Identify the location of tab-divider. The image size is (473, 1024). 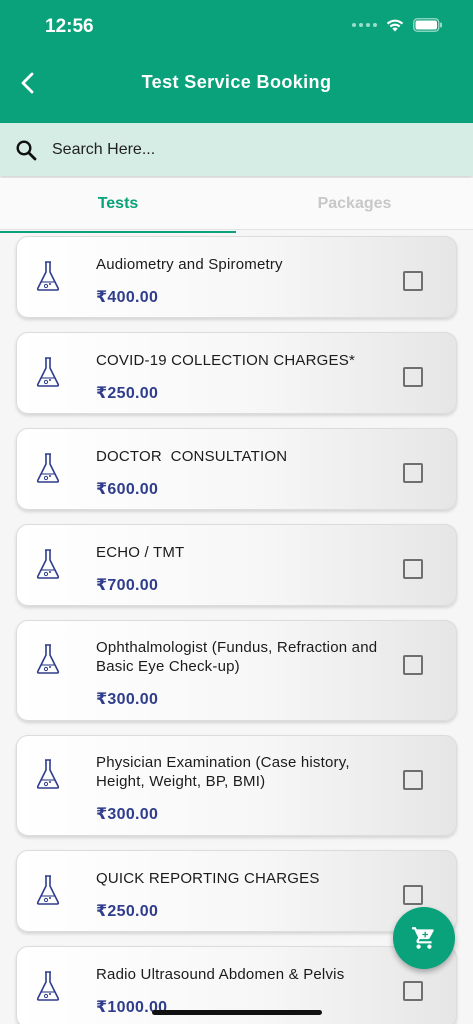
(236, 229).